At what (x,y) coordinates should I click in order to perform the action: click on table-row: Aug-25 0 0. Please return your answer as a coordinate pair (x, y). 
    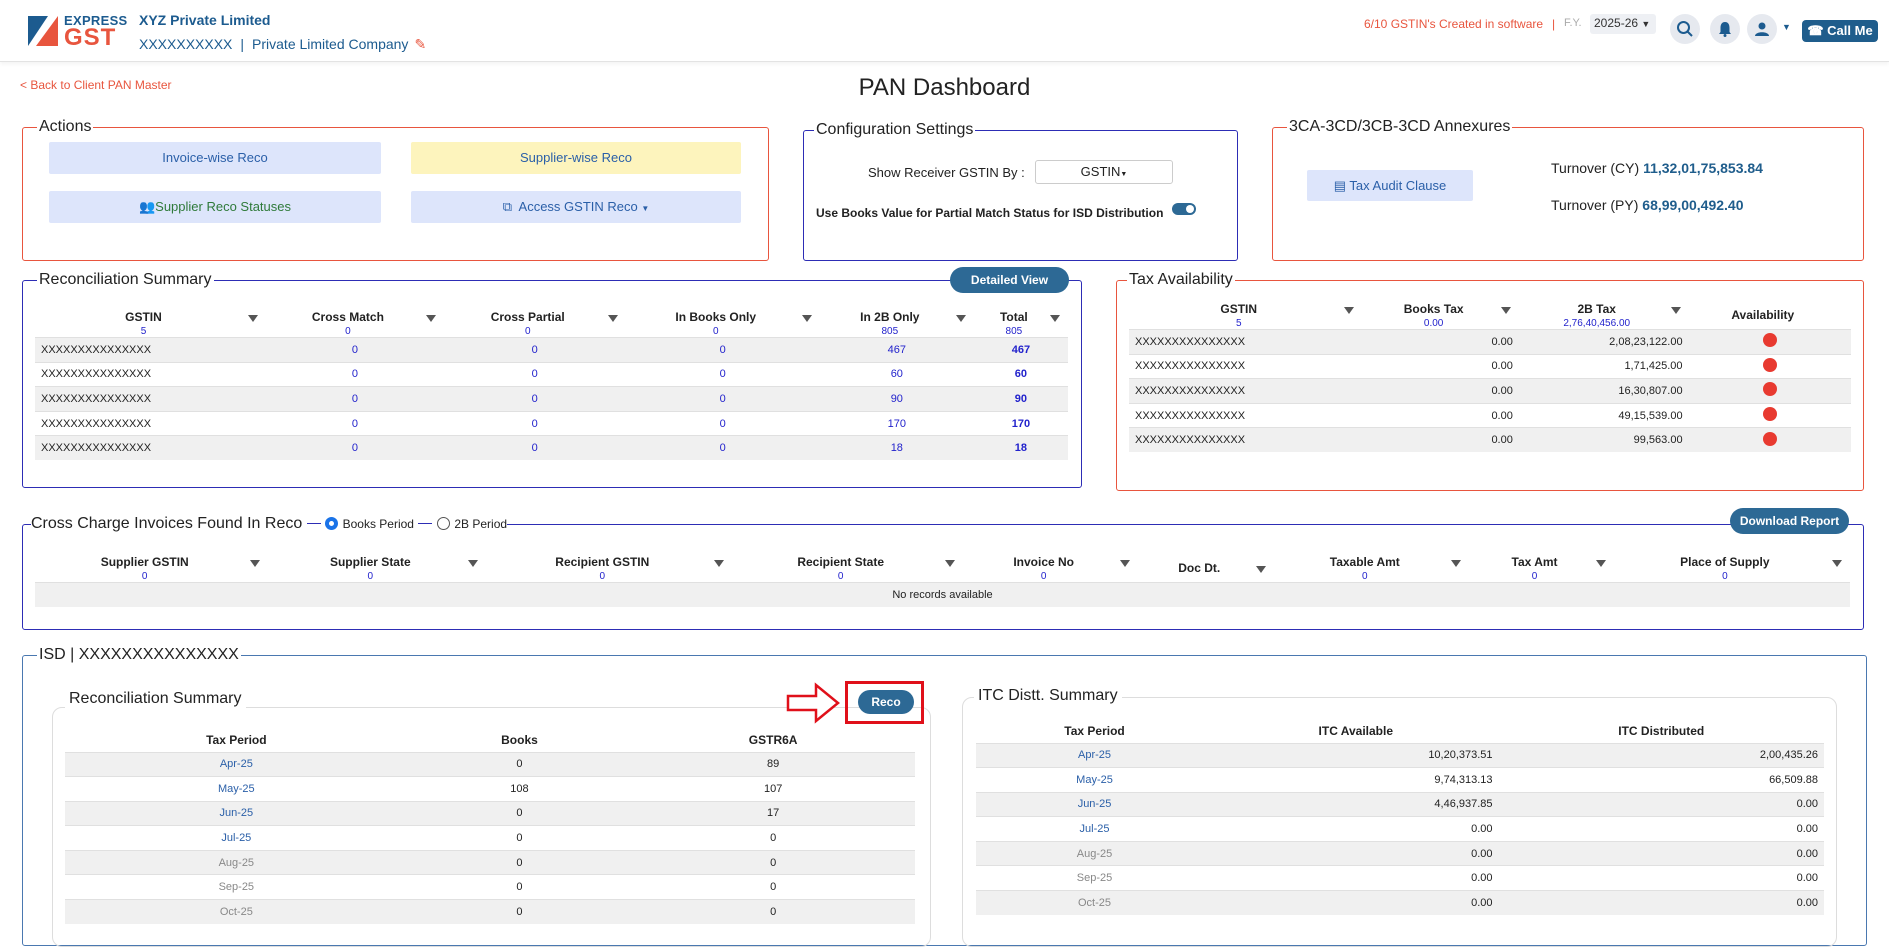
    Looking at the image, I should click on (490, 862).